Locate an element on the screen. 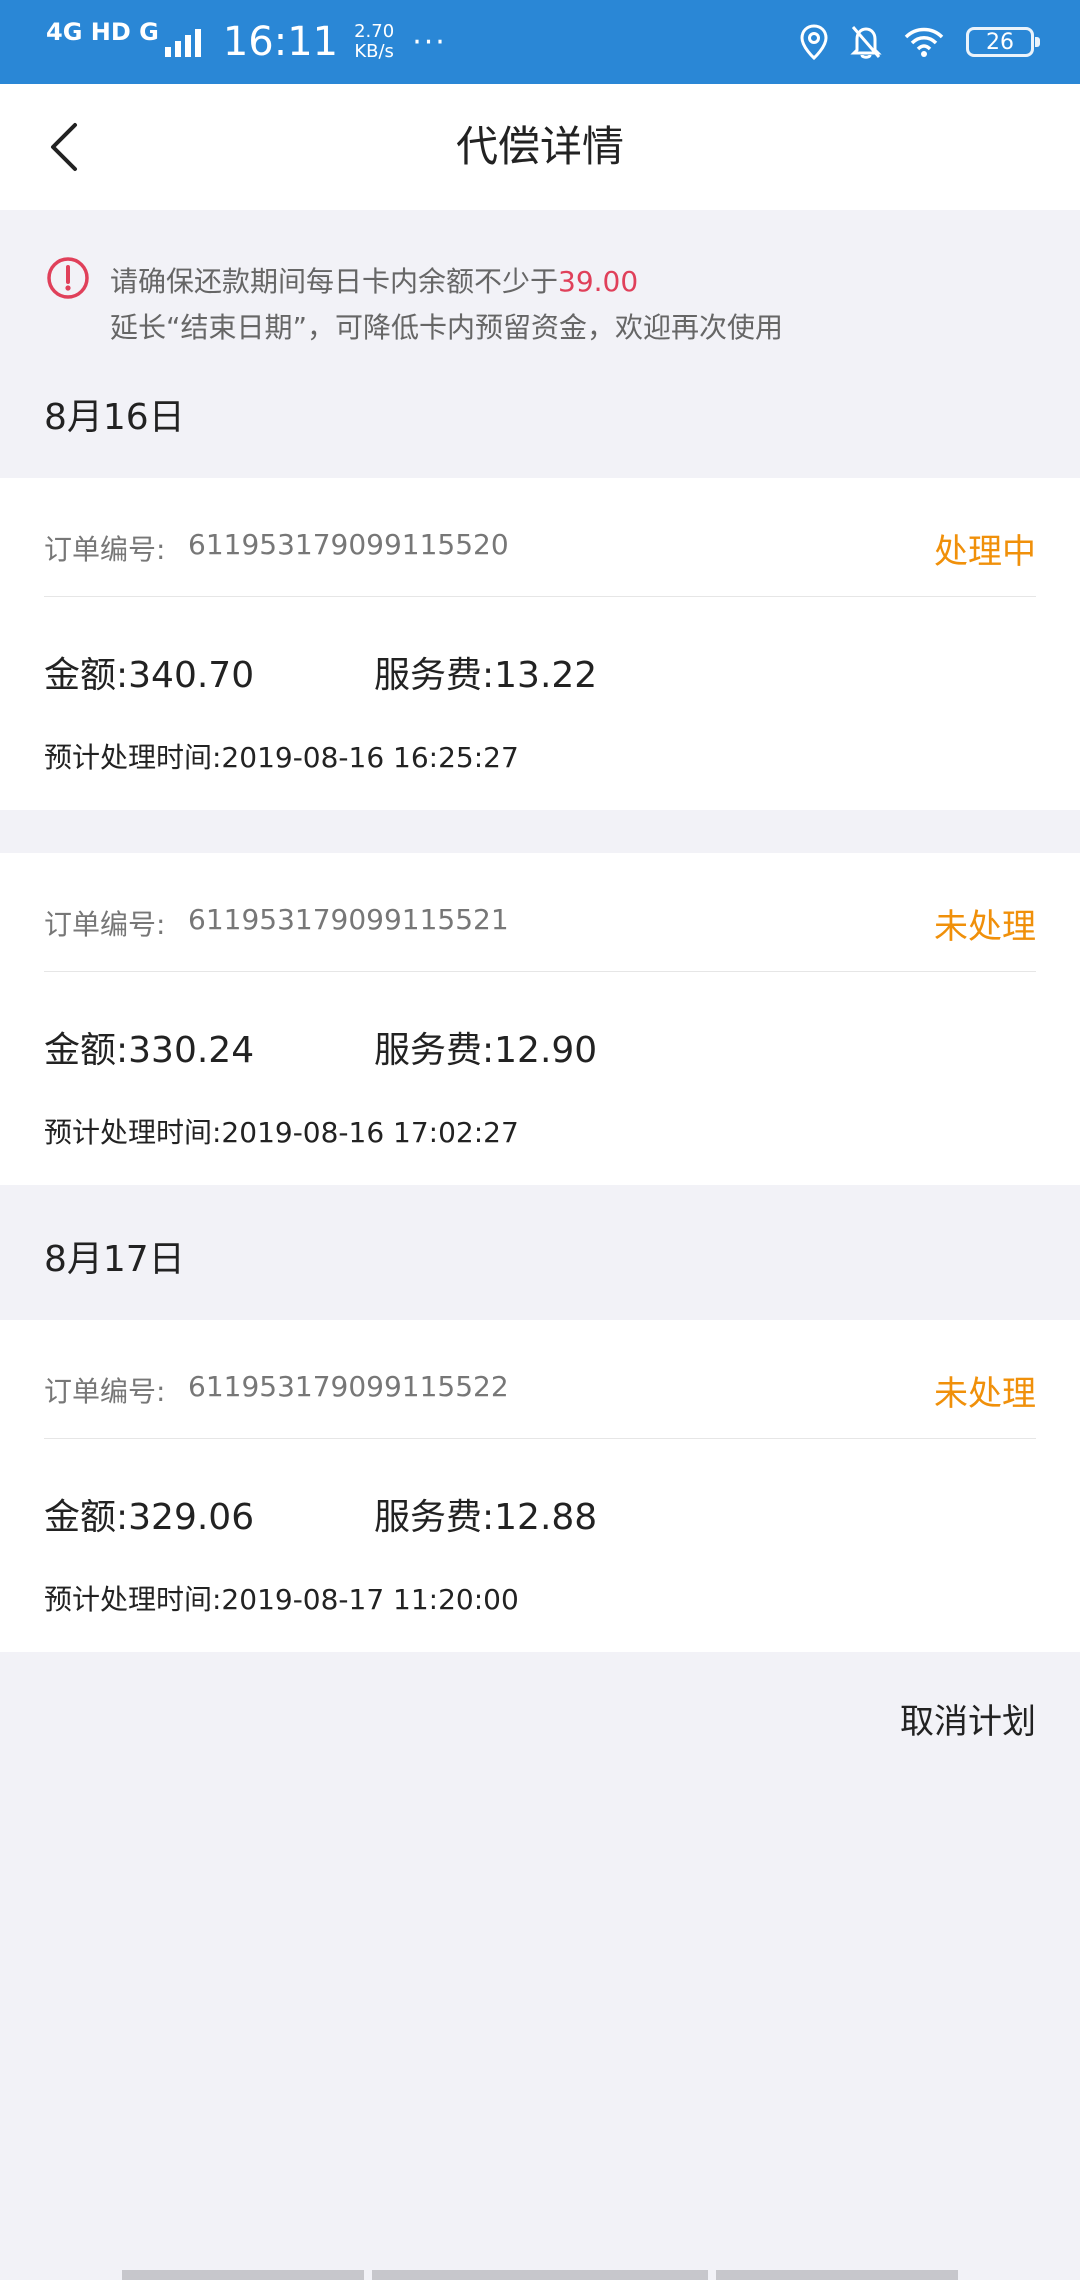 This screenshot has width=1080, height=2280. service-fee: 服务费:13.22 is located at coordinates (486, 675).